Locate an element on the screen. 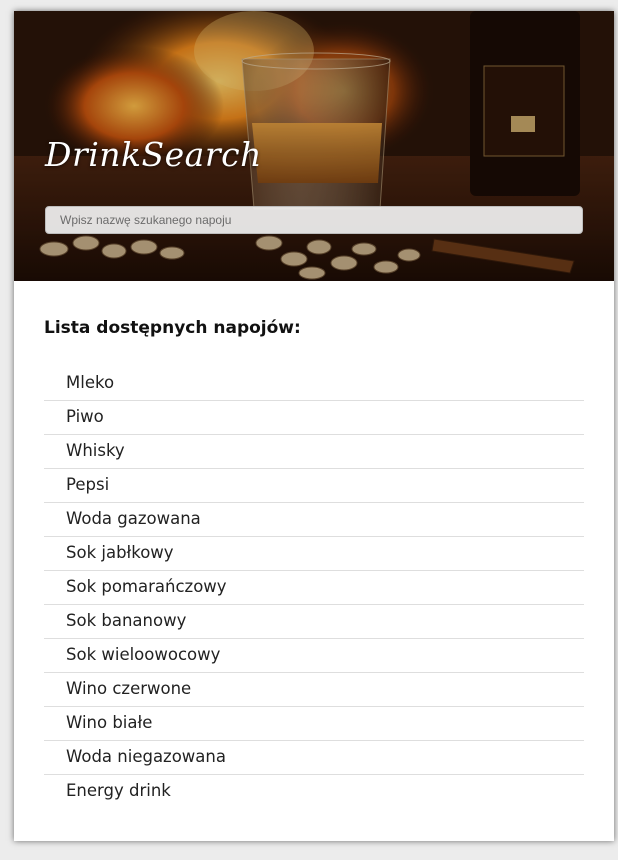 This screenshot has width=618, height=860. list-item: Pepsi is located at coordinates (314, 486).